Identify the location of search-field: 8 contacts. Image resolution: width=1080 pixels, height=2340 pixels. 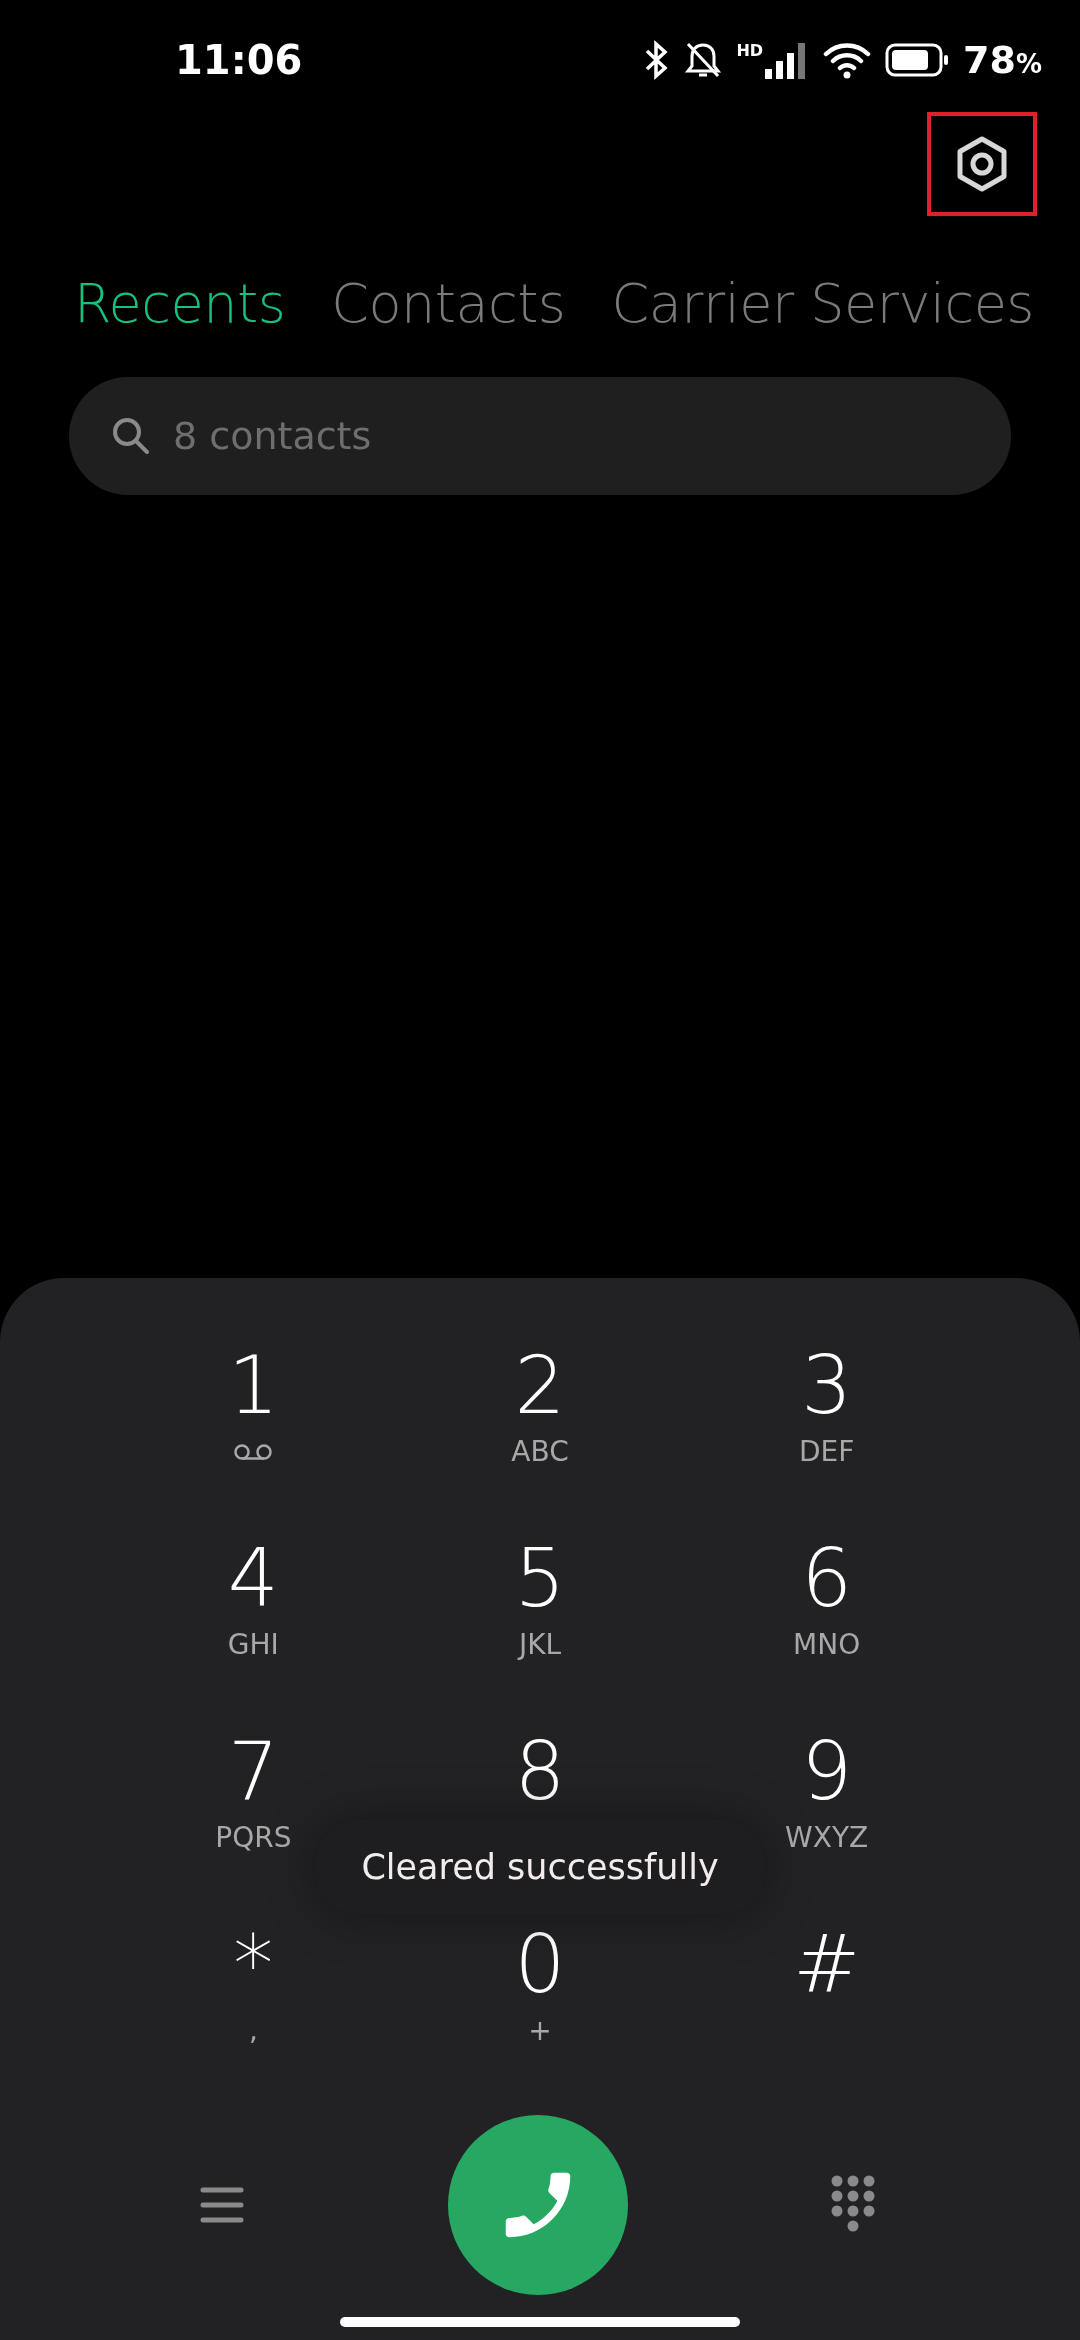
(540, 436).